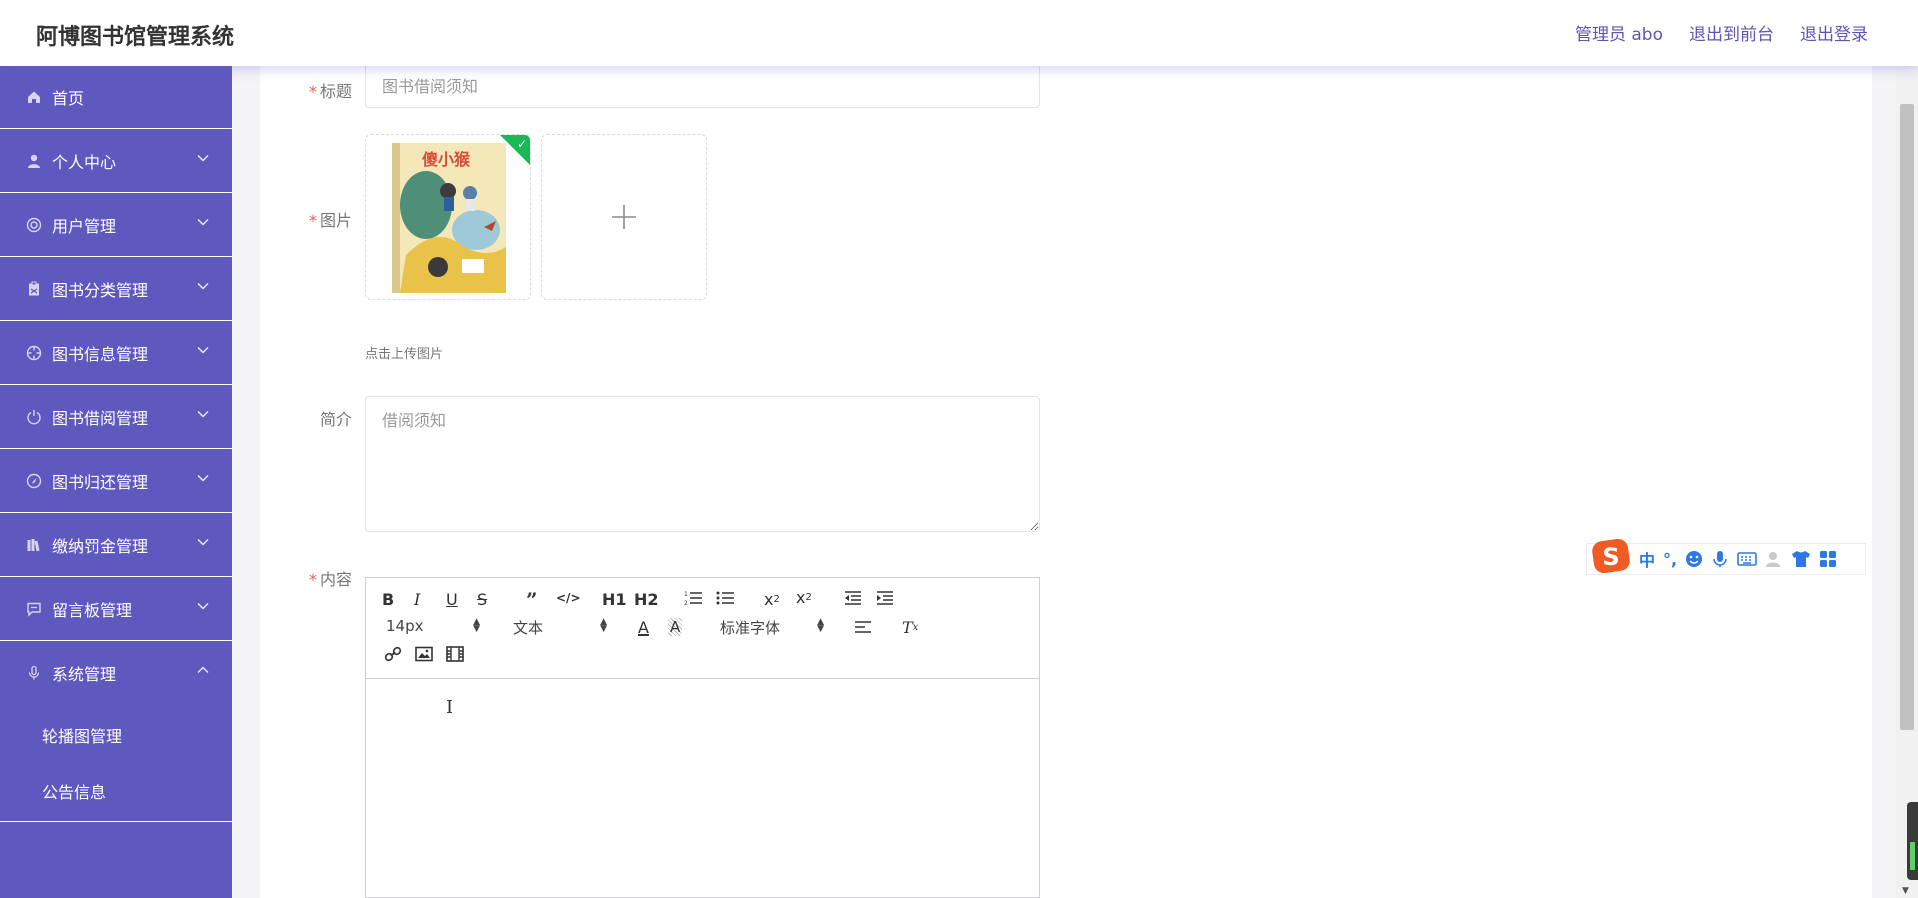 This screenshot has height=898, width=1918. I want to click on text-color-icon: A, so click(643, 627).